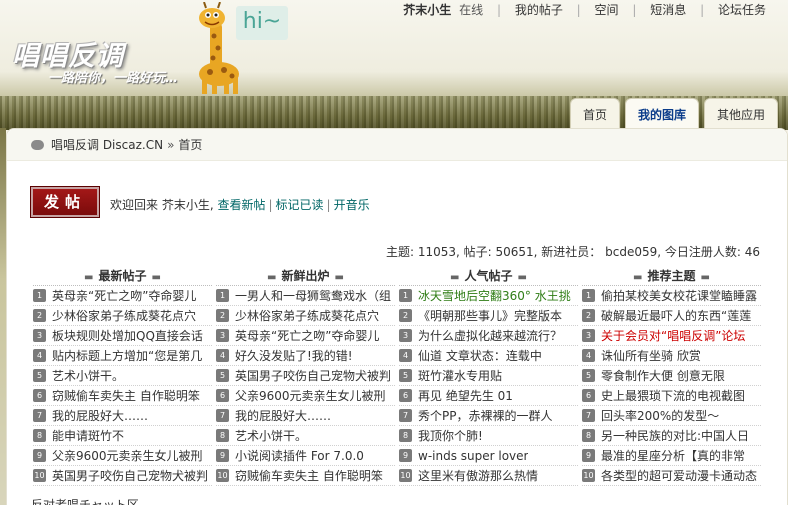  What do you see at coordinates (740, 114) in the screenshot?
I see `nav-tab-other-apps: 其他应用` at bounding box center [740, 114].